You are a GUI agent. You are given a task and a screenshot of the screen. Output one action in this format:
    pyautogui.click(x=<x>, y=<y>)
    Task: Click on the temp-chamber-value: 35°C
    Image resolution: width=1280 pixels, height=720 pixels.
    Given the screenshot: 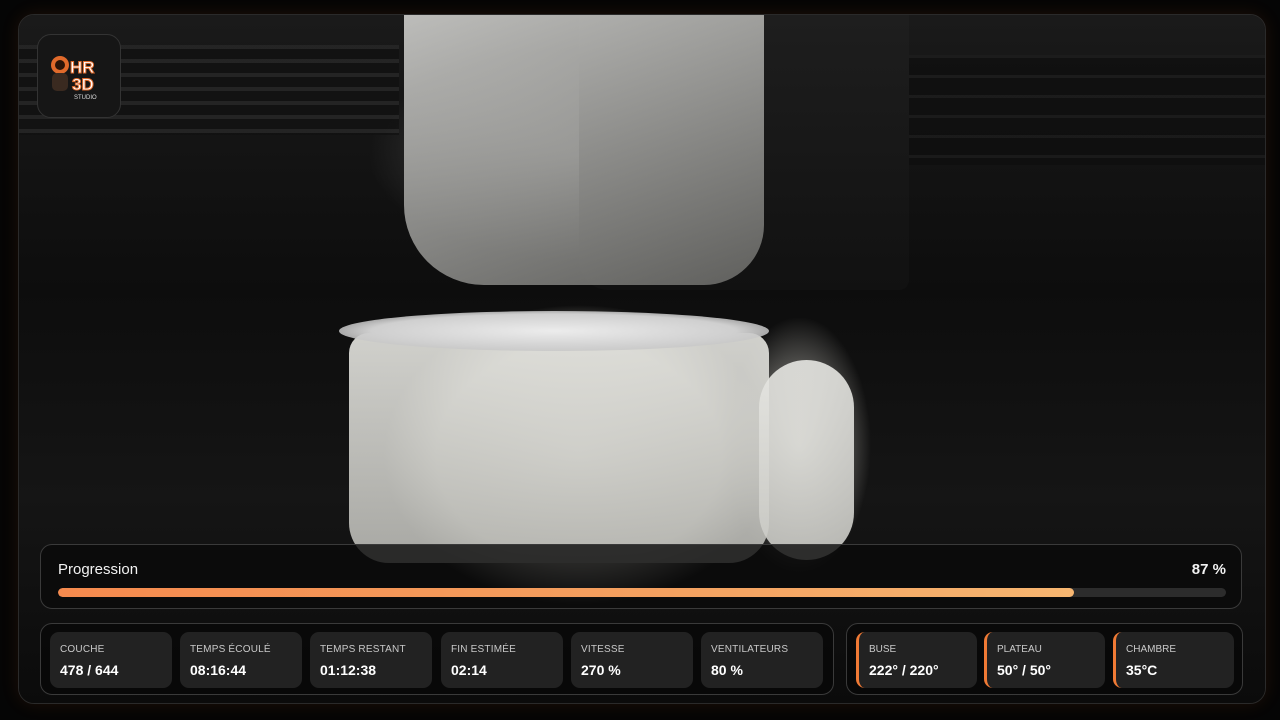 What is the action you would take?
    pyautogui.click(x=1142, y=670)
    